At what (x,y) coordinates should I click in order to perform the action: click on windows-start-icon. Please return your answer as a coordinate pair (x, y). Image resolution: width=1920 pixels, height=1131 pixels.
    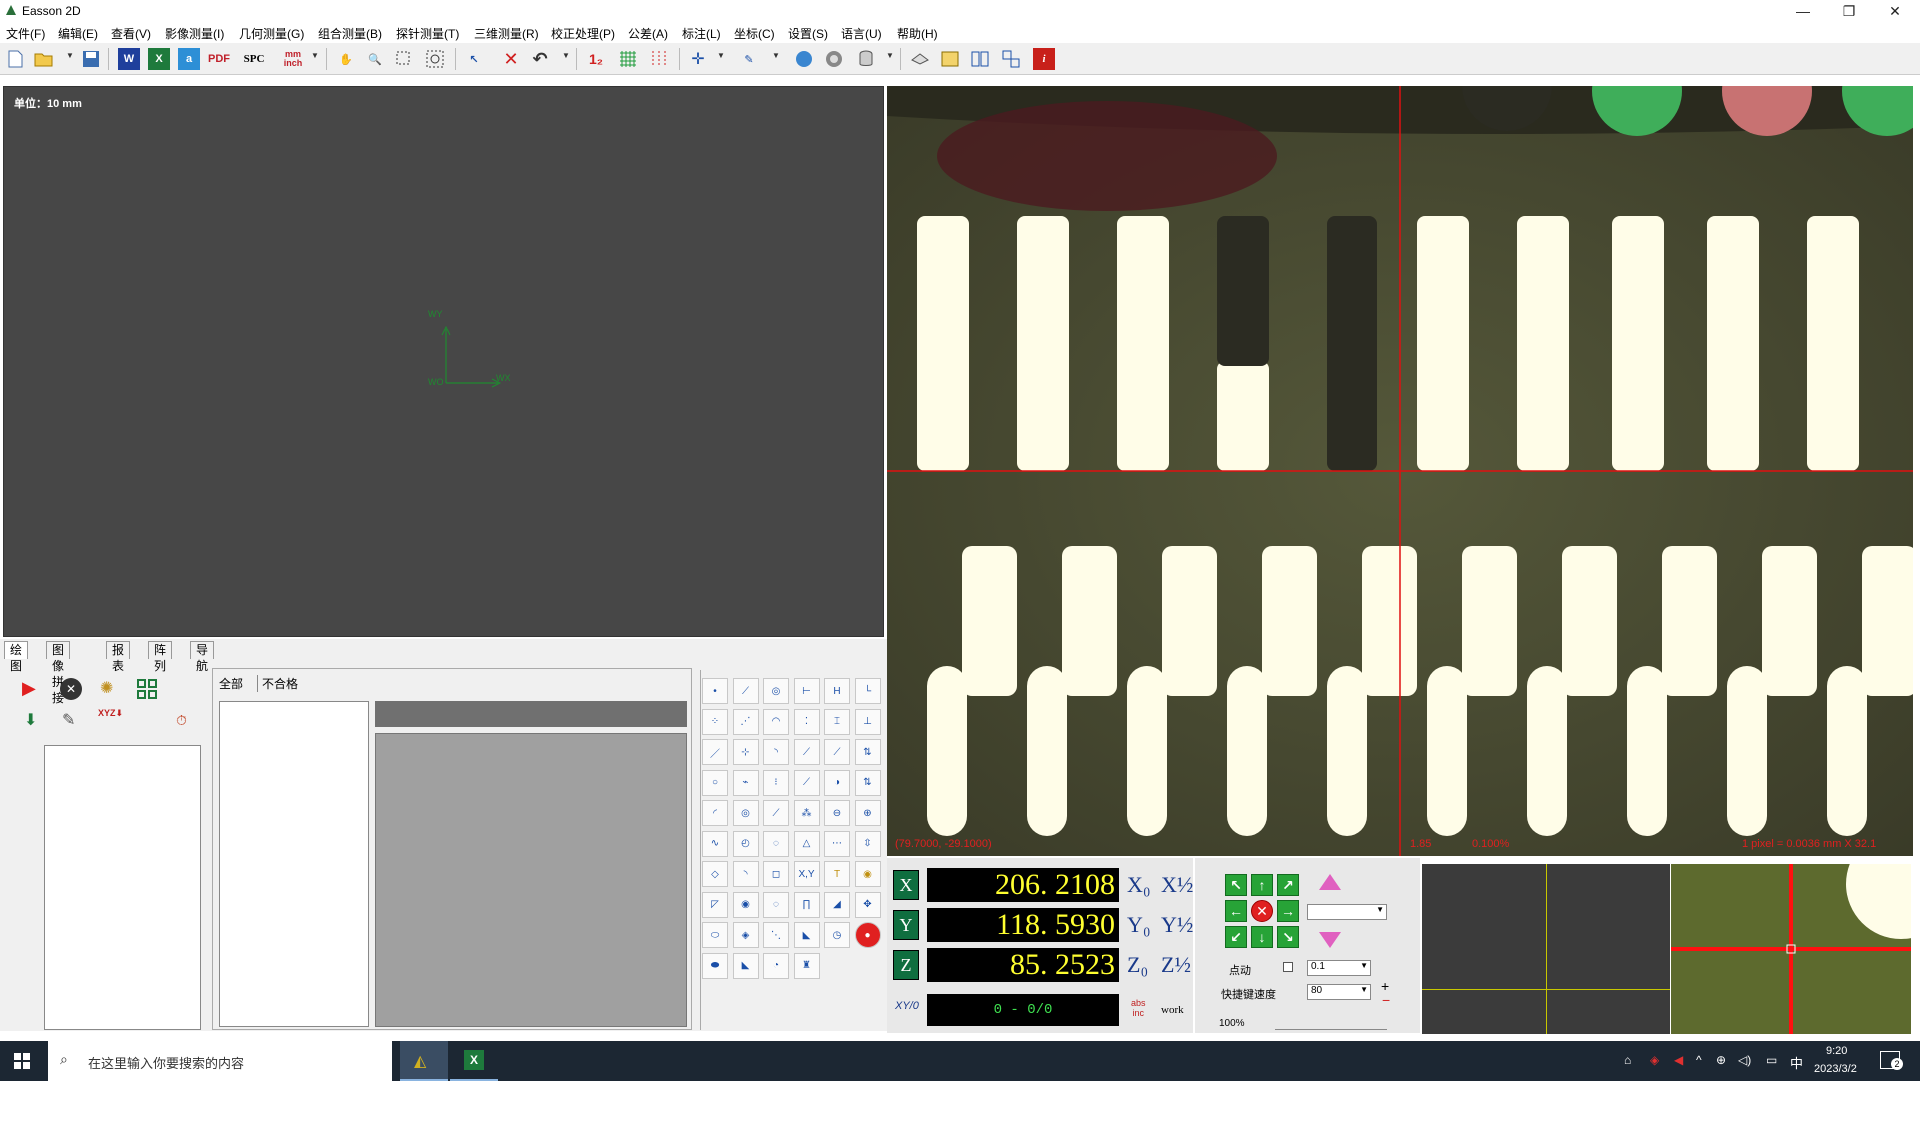
    Looking at the image, I should click on (22, 1062).